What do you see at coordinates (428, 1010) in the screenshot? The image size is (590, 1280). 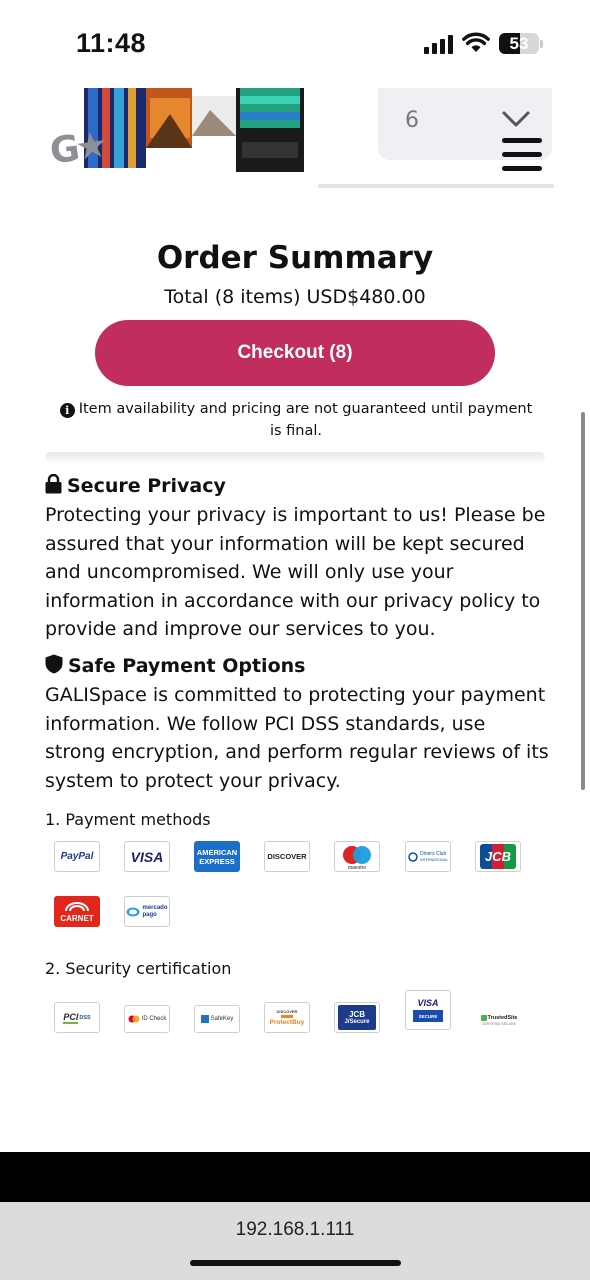 I see `visa-secure-logo: VISA SECURE` at bounding box center [428, 1010].